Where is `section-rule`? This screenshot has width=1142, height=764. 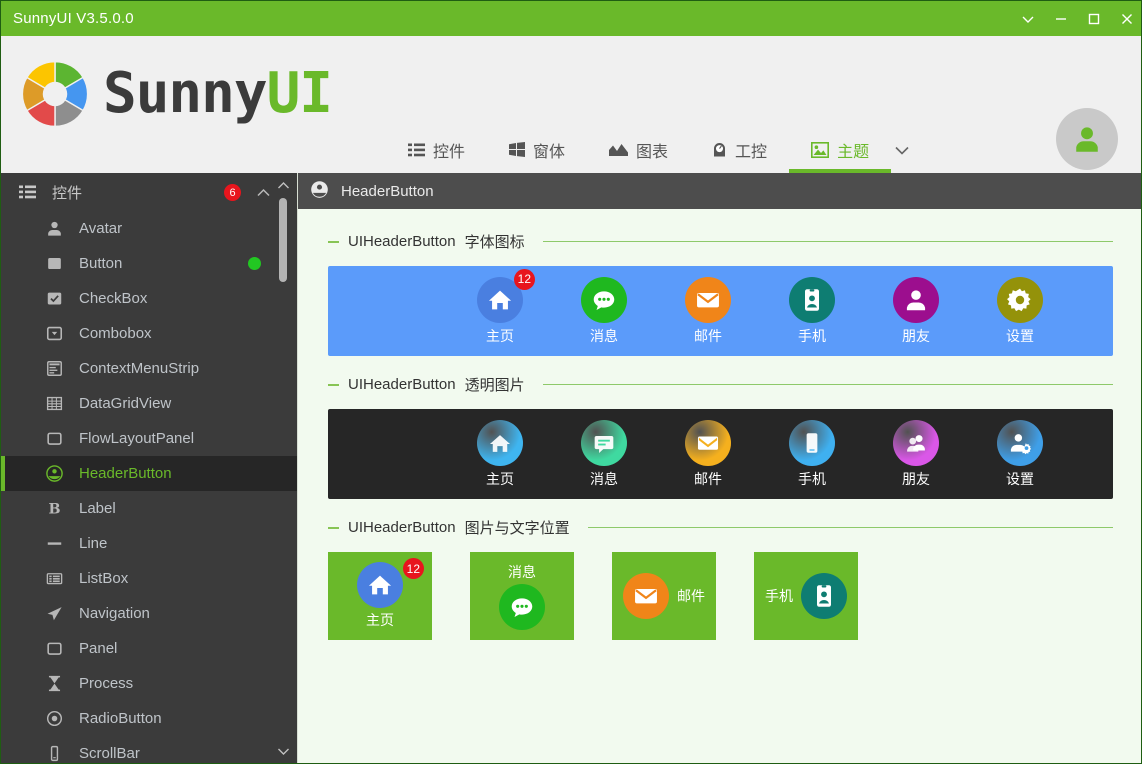 section-rule is located at coordinates (827, 384).